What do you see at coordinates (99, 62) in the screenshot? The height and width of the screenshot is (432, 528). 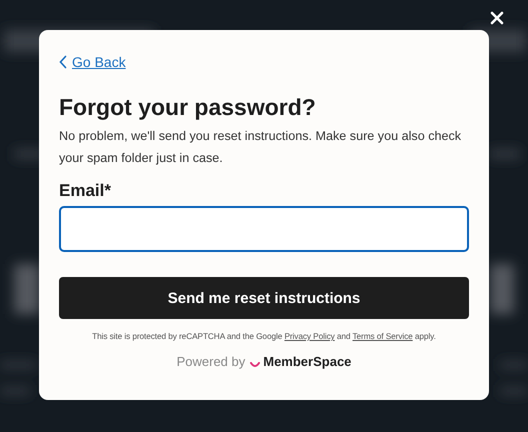 I see `back-link: Go Back` at bounding box center [99, 62].